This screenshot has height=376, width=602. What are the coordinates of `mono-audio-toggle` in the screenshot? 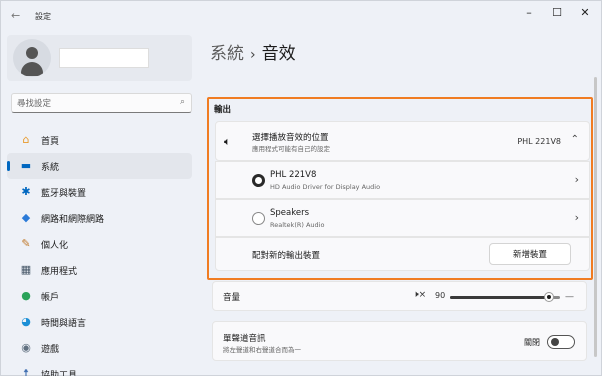 It's located at (561, 342).